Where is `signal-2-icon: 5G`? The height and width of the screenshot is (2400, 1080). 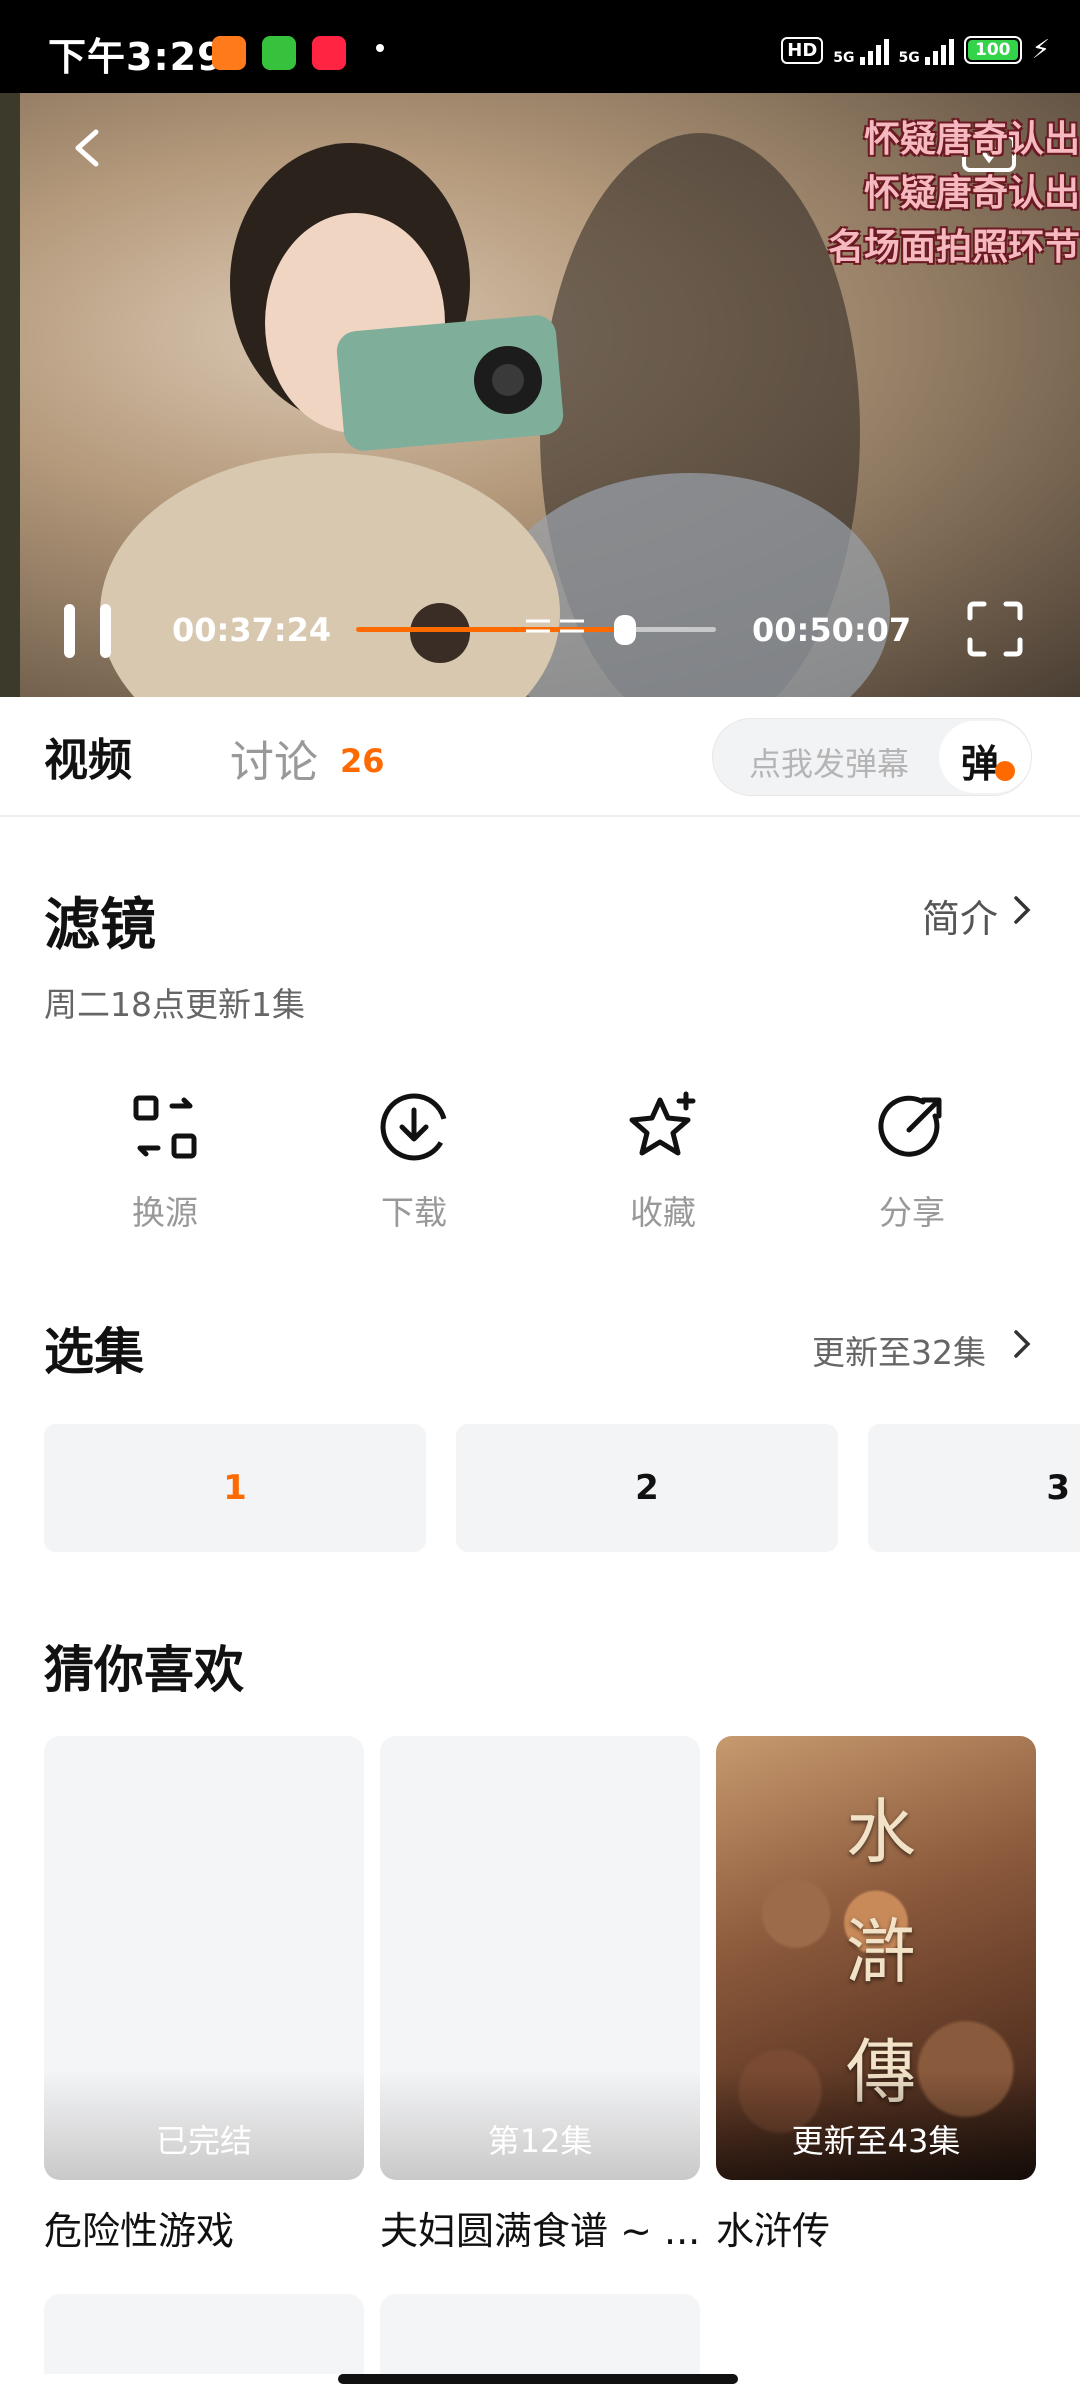 signal-2-icon: 5G is located at coordinates (926, 50).